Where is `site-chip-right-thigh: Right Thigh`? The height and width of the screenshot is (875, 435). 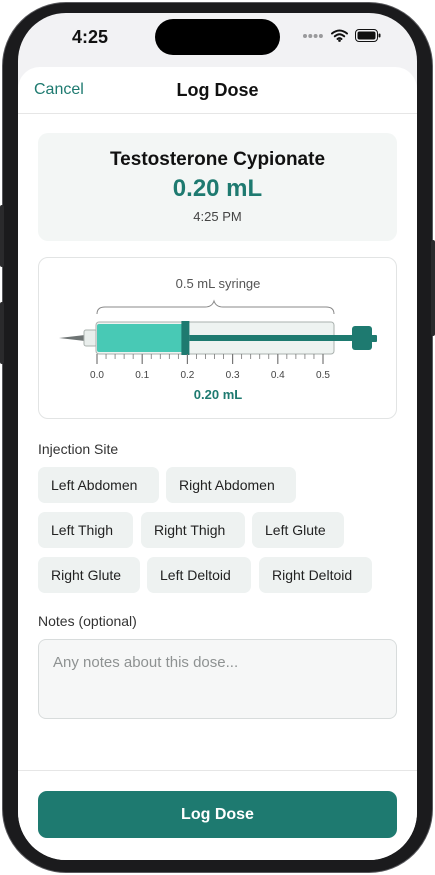
site-chip-right-thigh: Right Thigh is located at coordinates (193, 530).